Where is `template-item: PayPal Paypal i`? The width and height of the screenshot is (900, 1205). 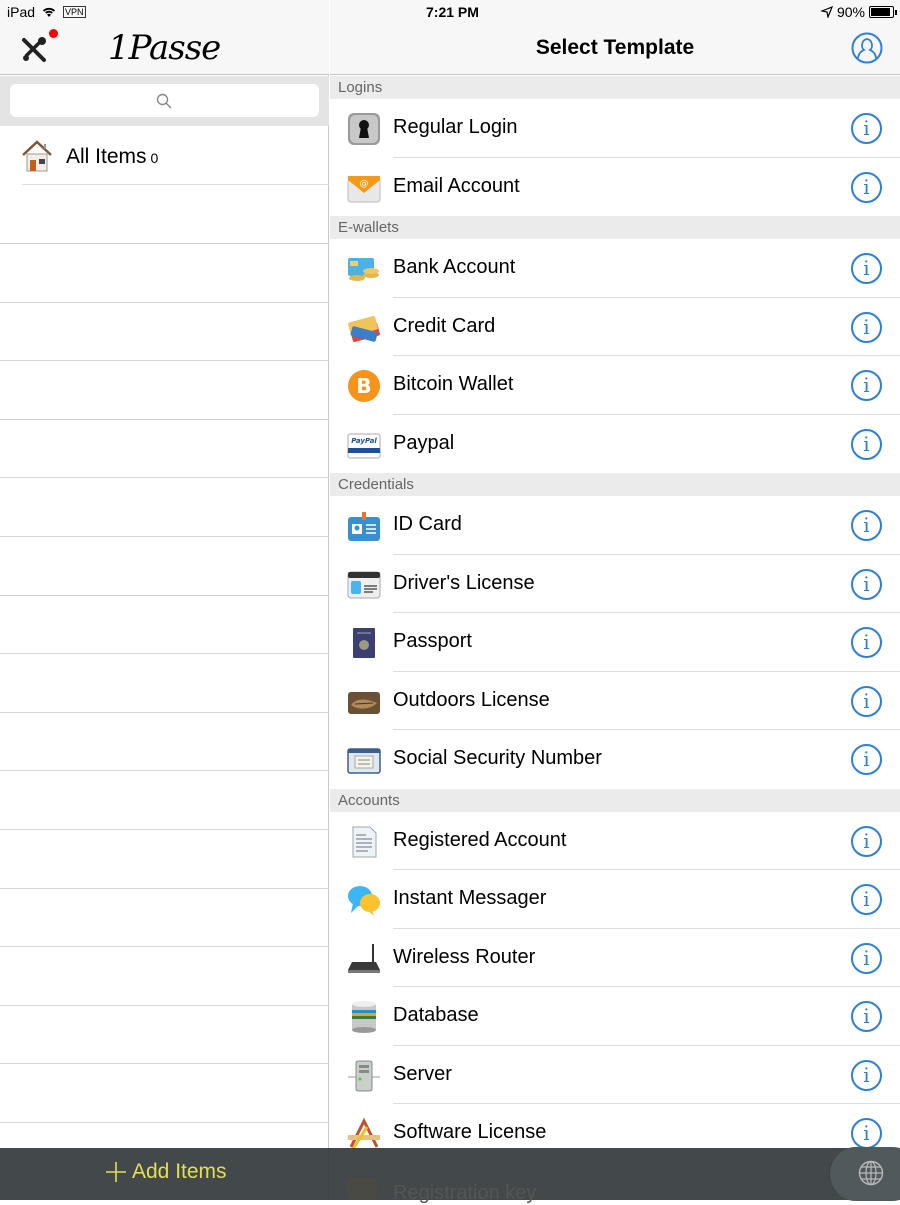
template-item: PayPal Paypal i is located at coordinates (615, 443).